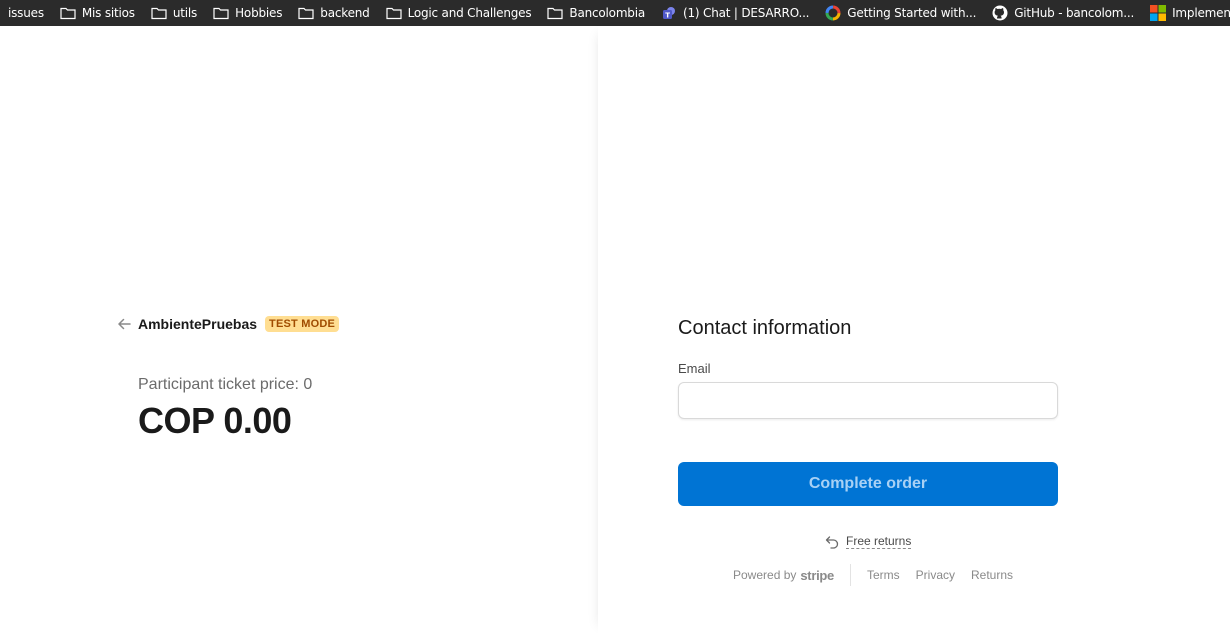 Image resolution: width=1230 pixels, height=633 pixels. What do you see at coordinates (868, 484) in the screenshot?
I see `complete-order-button: Complete order` at bounding box center [868, 484].